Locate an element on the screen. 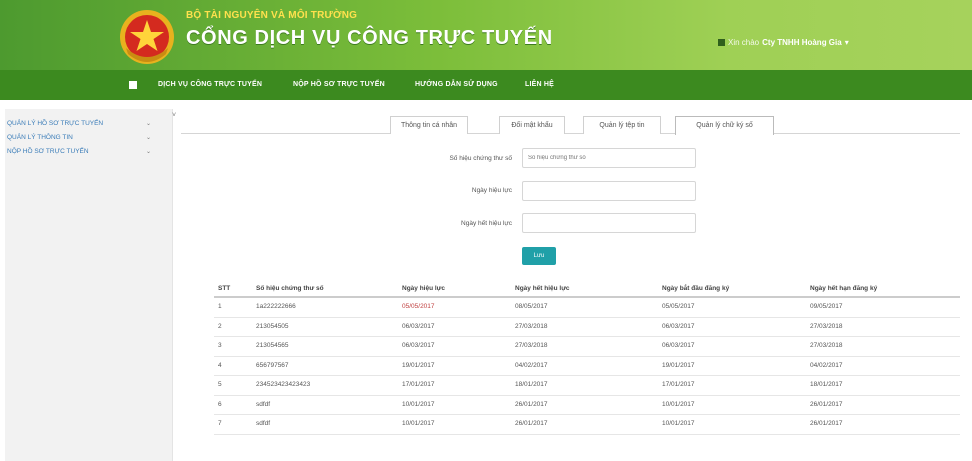 Image resolution: width=972 pixels, height=461 pixels. table-cell: 656797567 is located at coordinates (272, 365).